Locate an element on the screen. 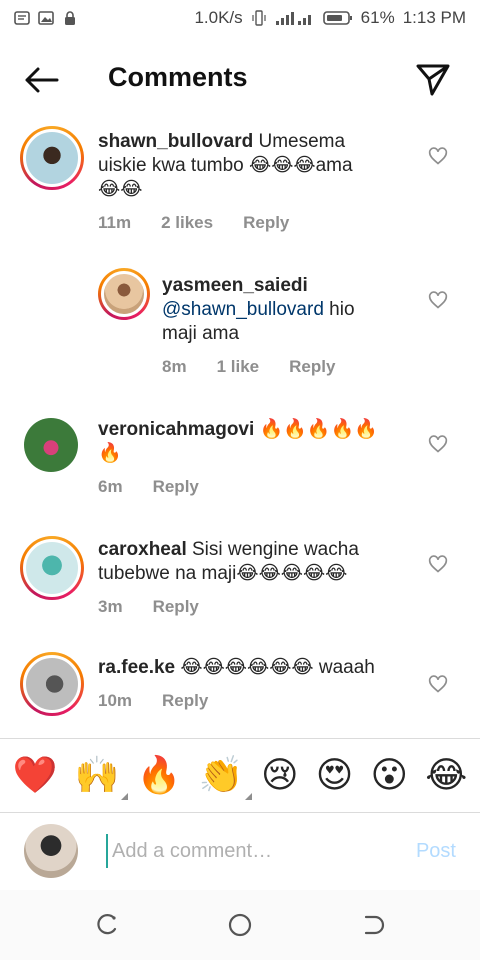 This screenshot has width=480, height=960. comment-likes: 2 likes is located at coordinates (187, 223).